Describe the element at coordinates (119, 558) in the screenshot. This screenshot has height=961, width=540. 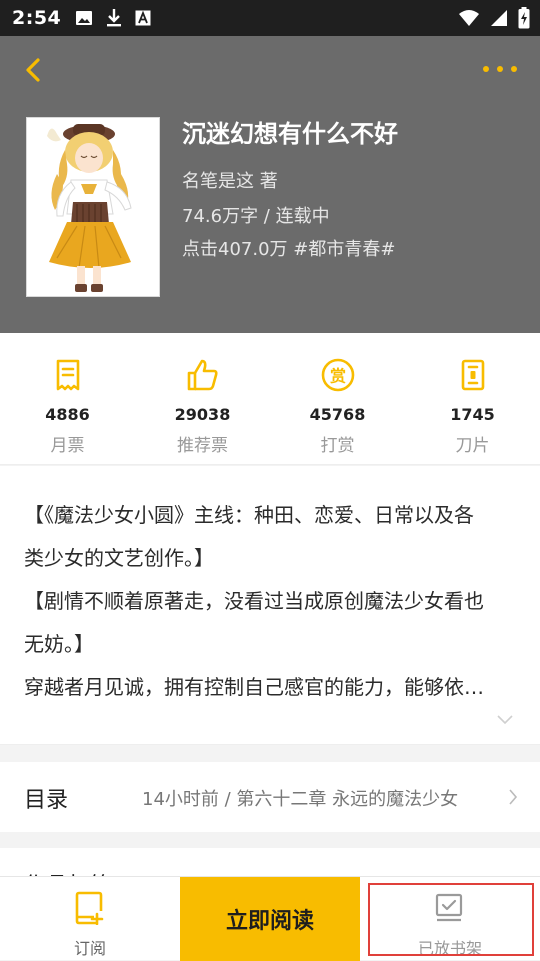
I see `intro-line: 类少女的文艺创作。】` at that location.